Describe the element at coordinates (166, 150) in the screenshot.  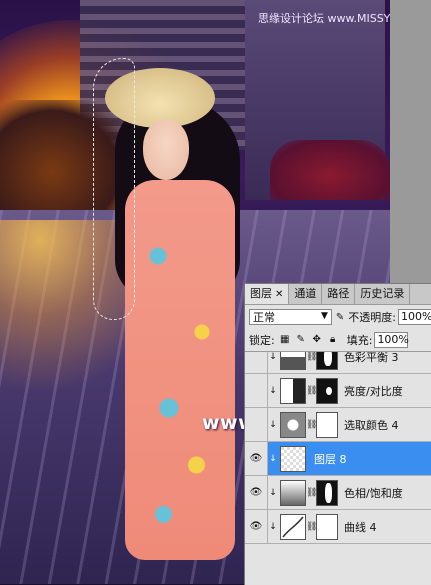
I see `face` at that location.